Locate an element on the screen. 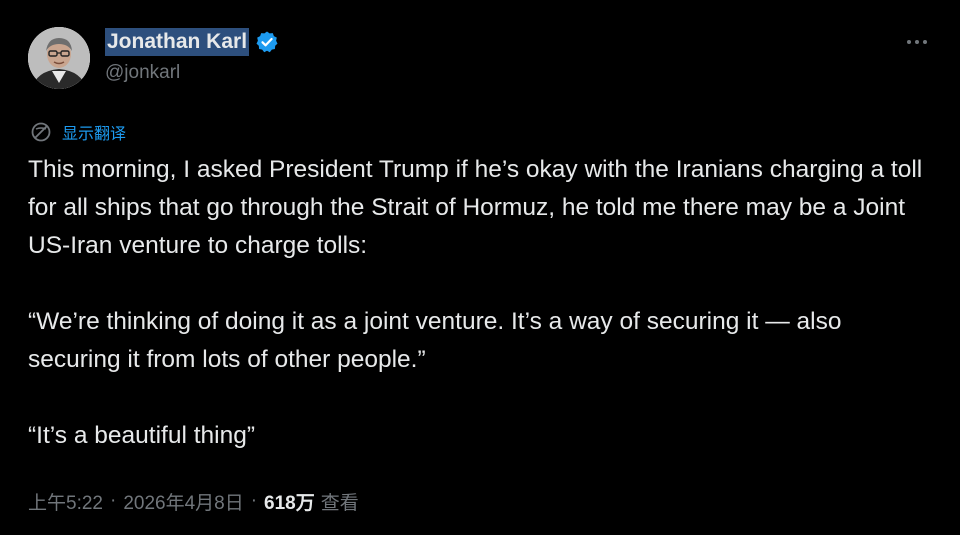 The image size is (960, 535). more-options-button is located at coordinates (917, 42).